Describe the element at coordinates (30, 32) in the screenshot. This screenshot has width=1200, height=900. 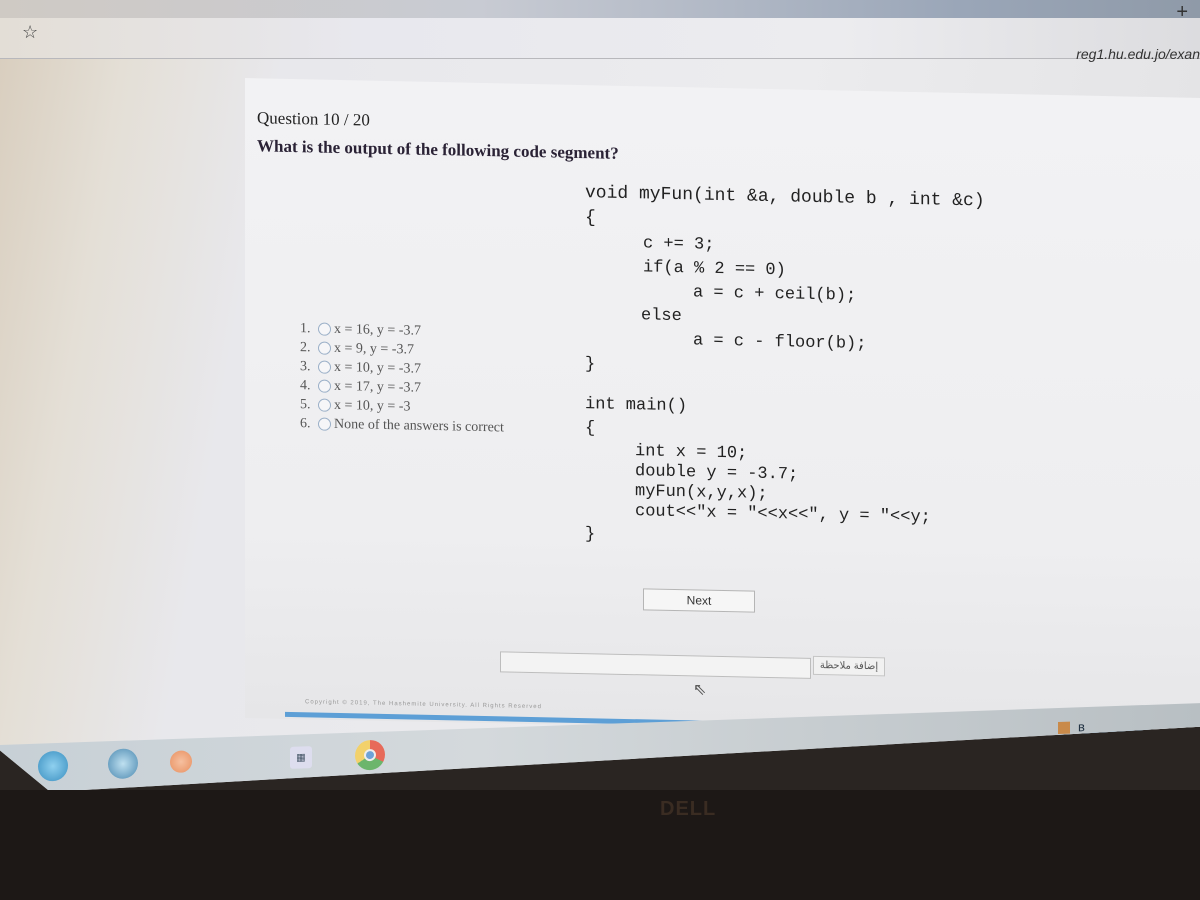
I see `star-icon: ☆` at that location.